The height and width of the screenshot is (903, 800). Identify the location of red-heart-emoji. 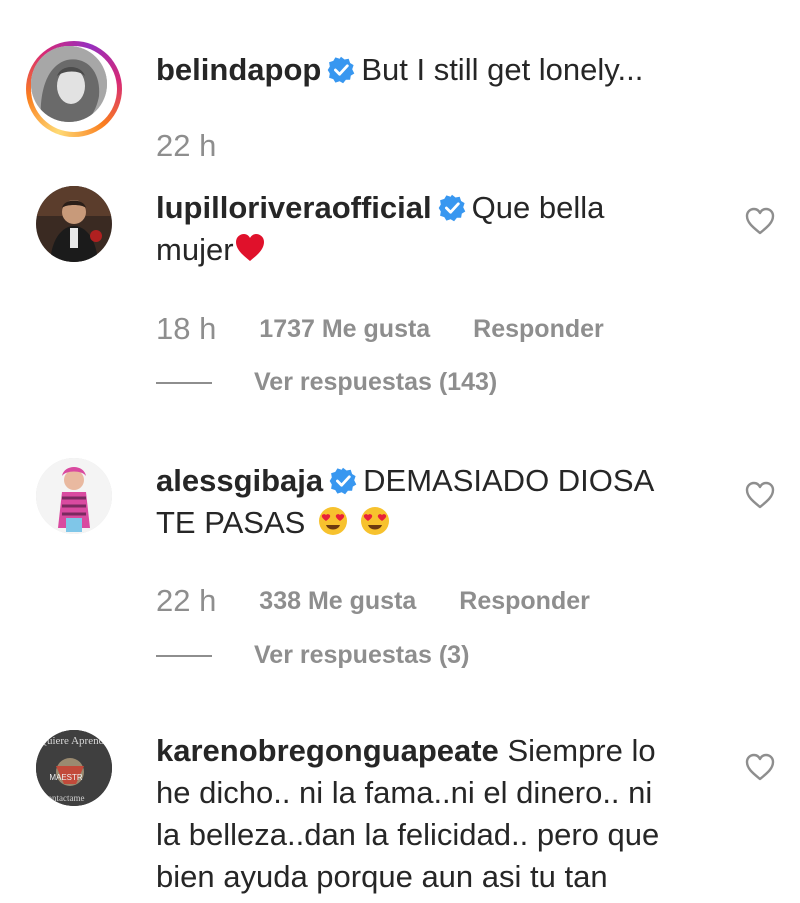
(249, 247).